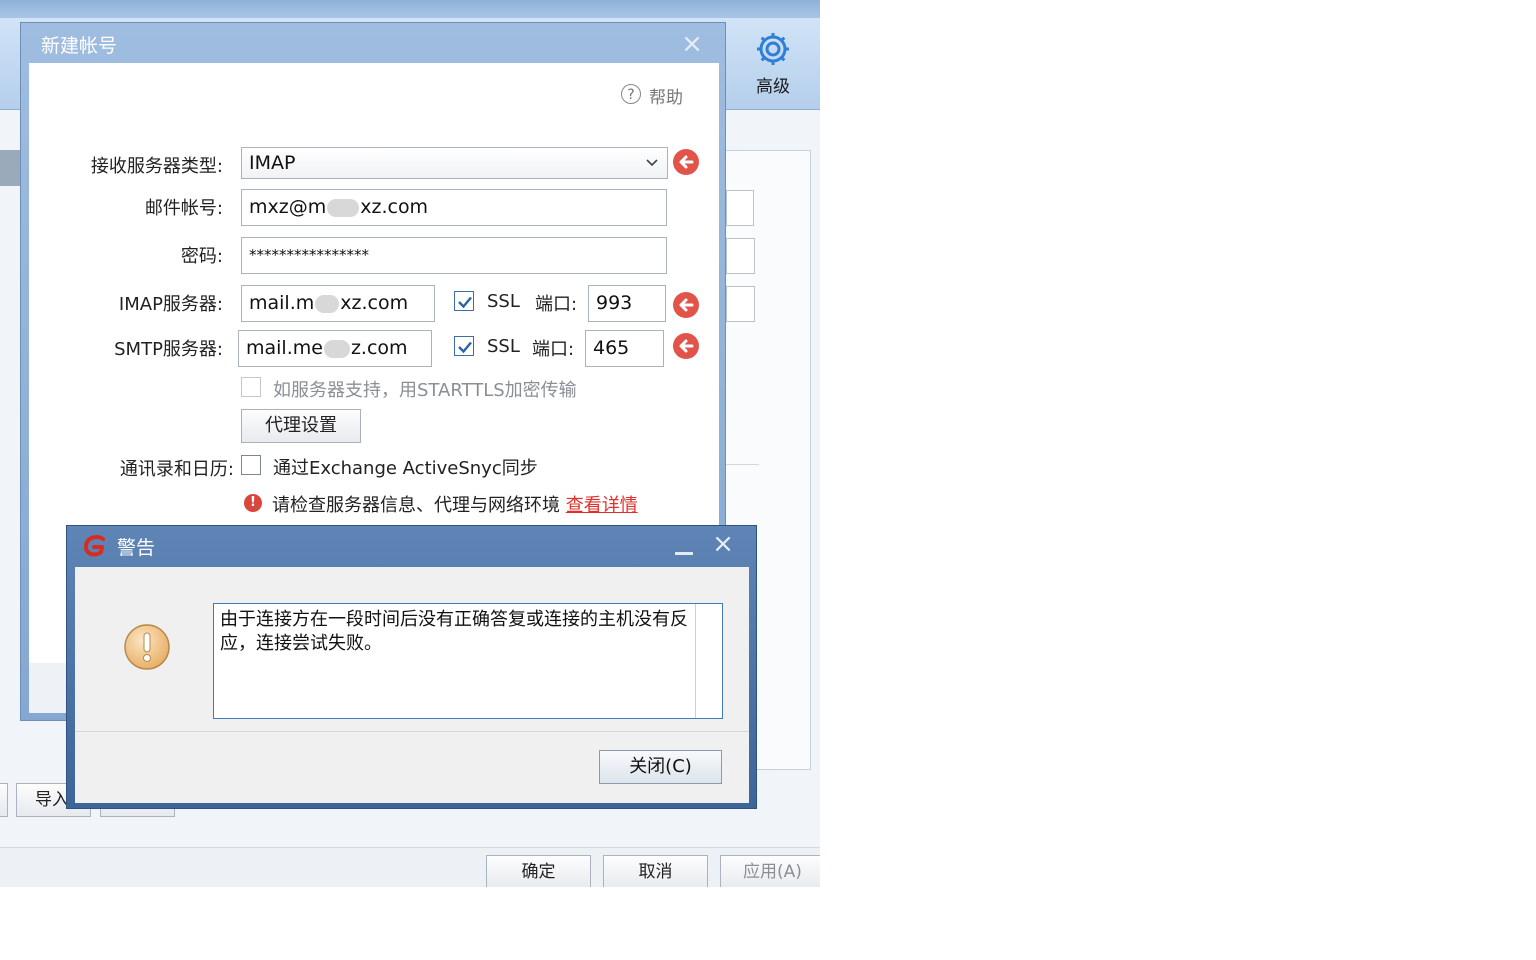  I want to click on close-button: 关闭(C), so click(660, 767).